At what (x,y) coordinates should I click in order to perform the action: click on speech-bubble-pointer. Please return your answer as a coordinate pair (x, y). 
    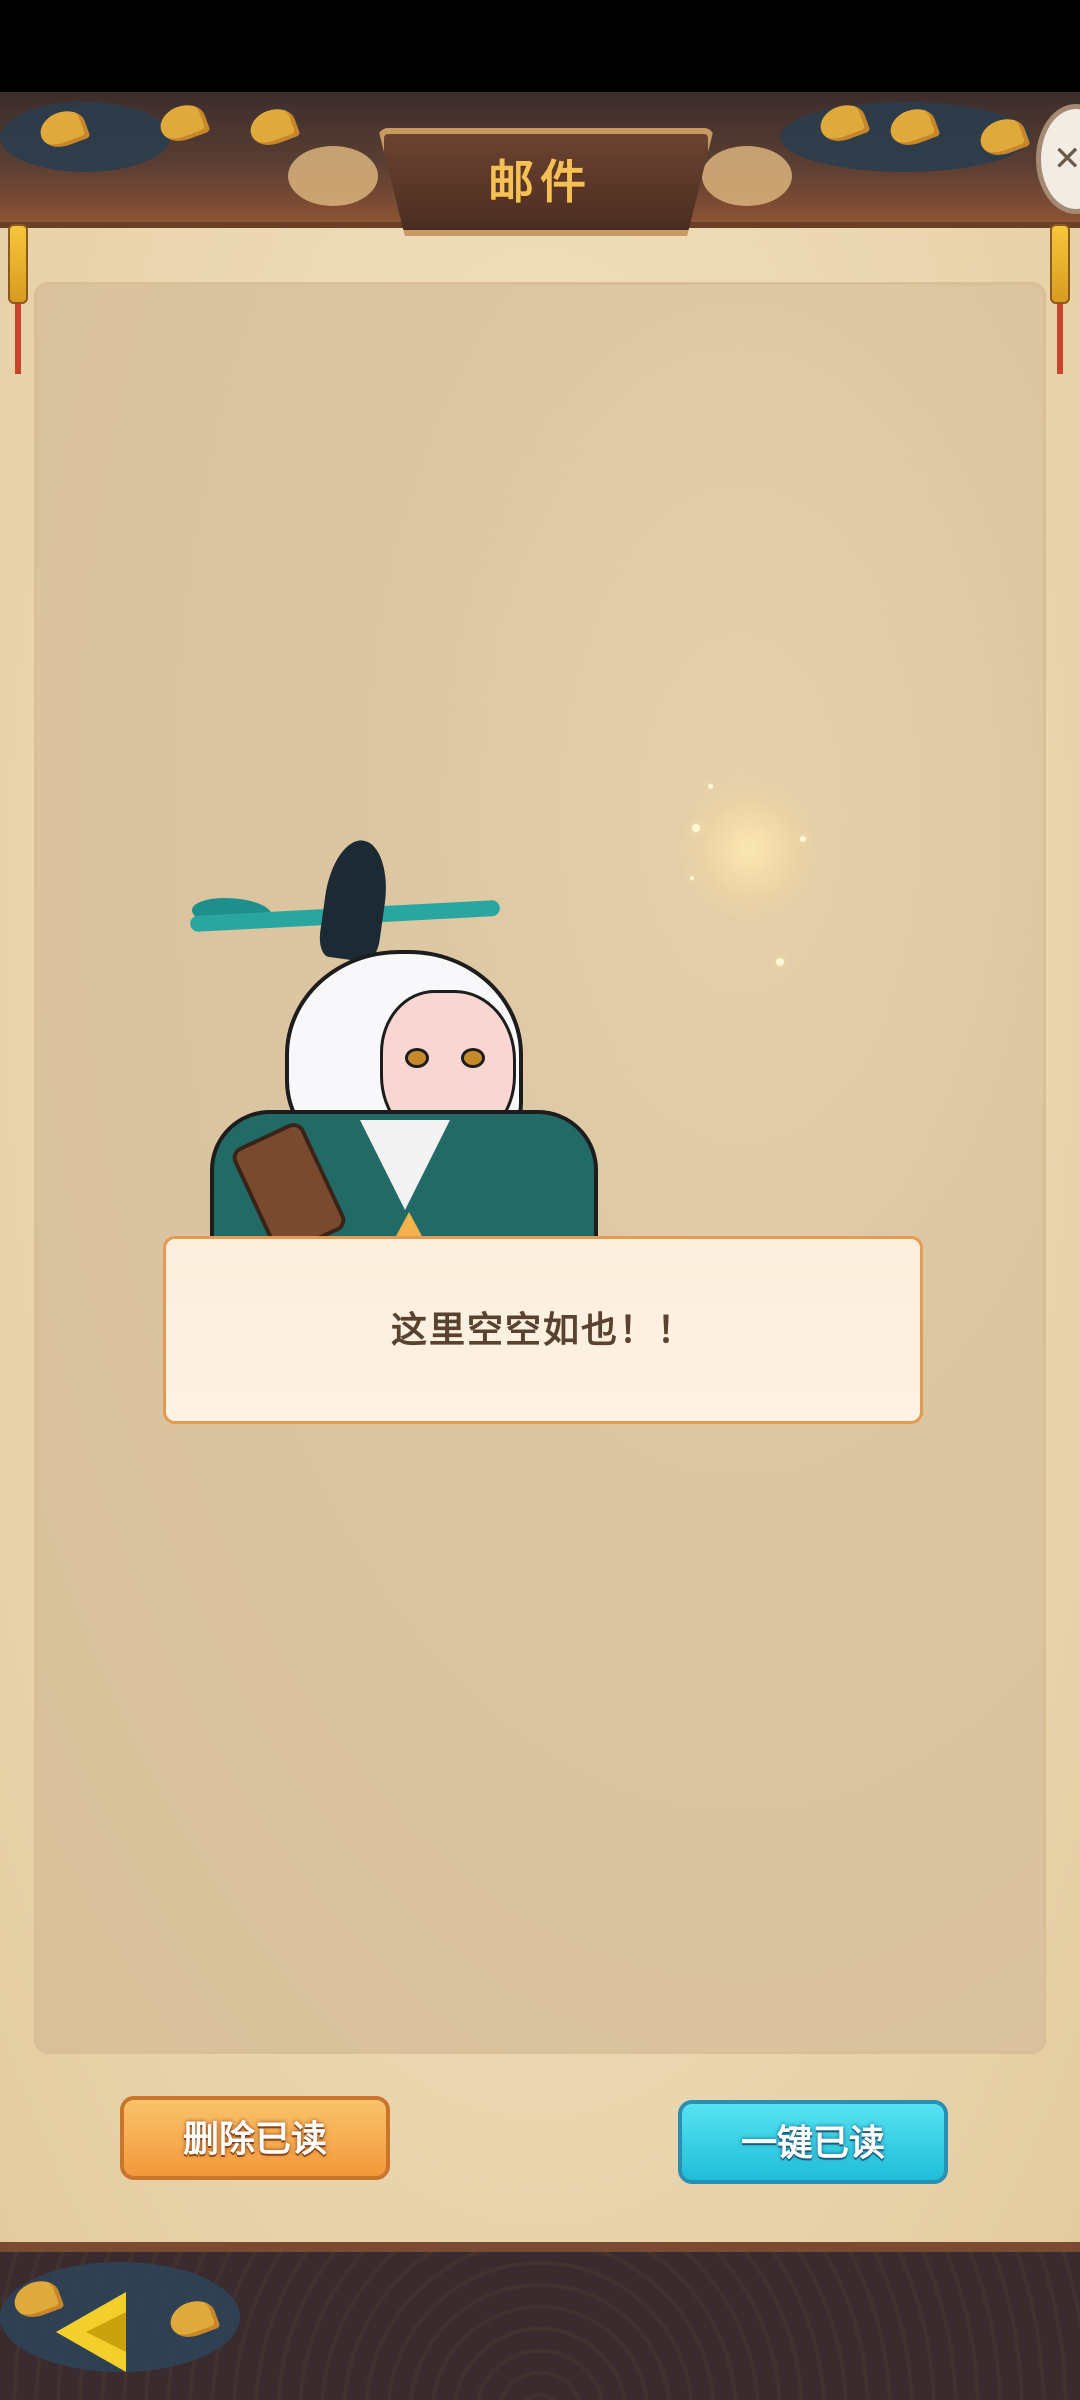
    Looking at the image, I should click on (409, 1225).